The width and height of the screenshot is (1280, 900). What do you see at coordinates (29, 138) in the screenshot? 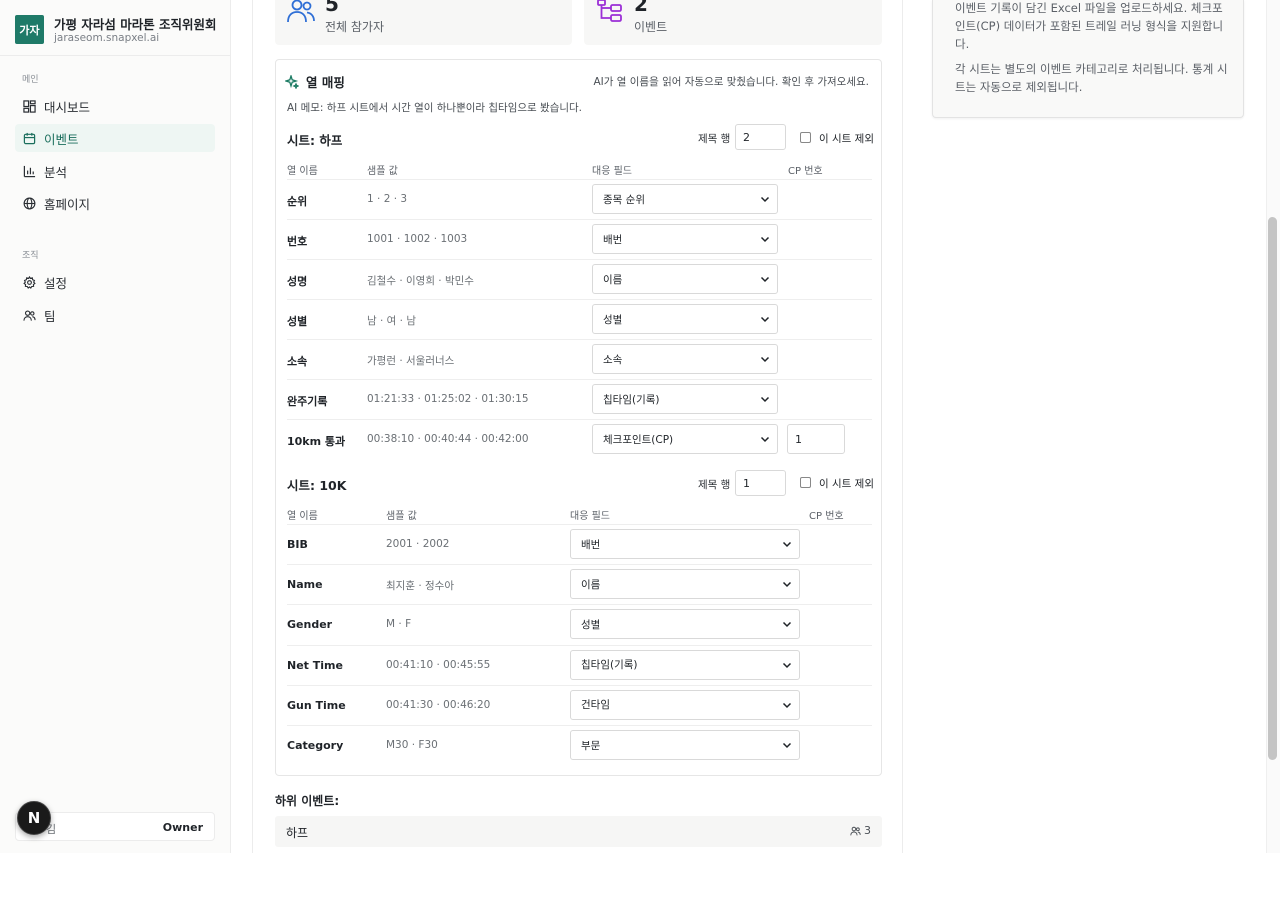
I see `calendar-icon` at bounding box center [29, 138].